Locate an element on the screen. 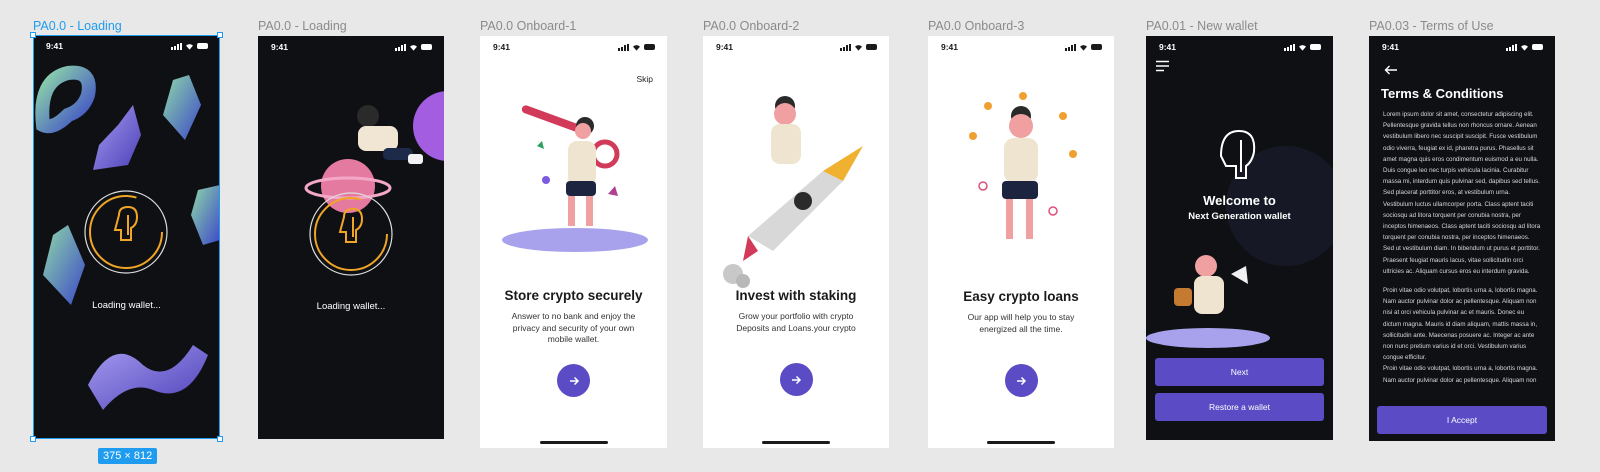 The image size is (1600, 472). frame-label-onboard-2: PA0.0 Onboard-2 is located at coordinates (751, 26).